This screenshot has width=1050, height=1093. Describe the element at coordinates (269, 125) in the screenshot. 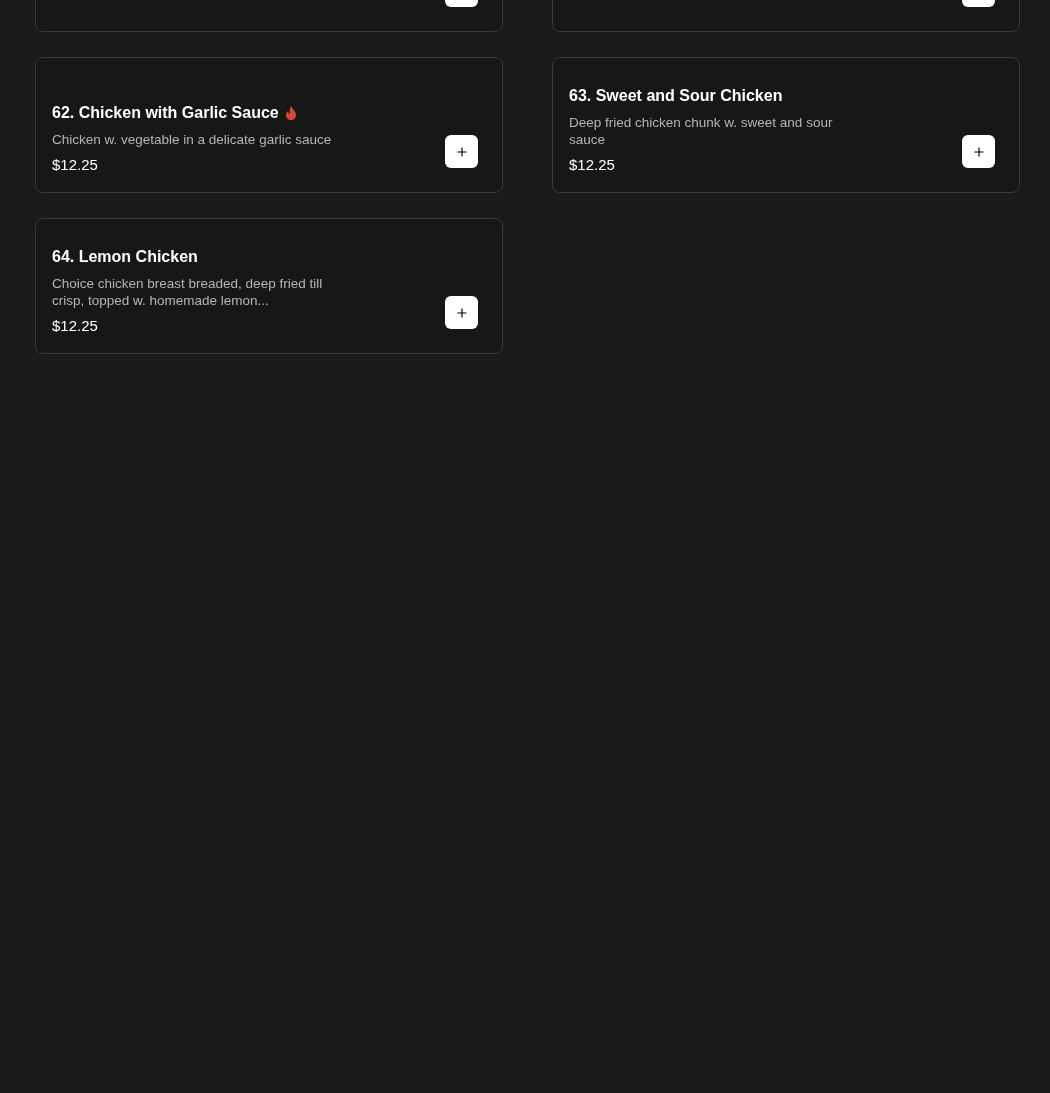

I see `menu-item-card: 62. Chicken with Garlic Sauce Chicken w. vegetable in a delicate garlic sauce $12.25` at that location.